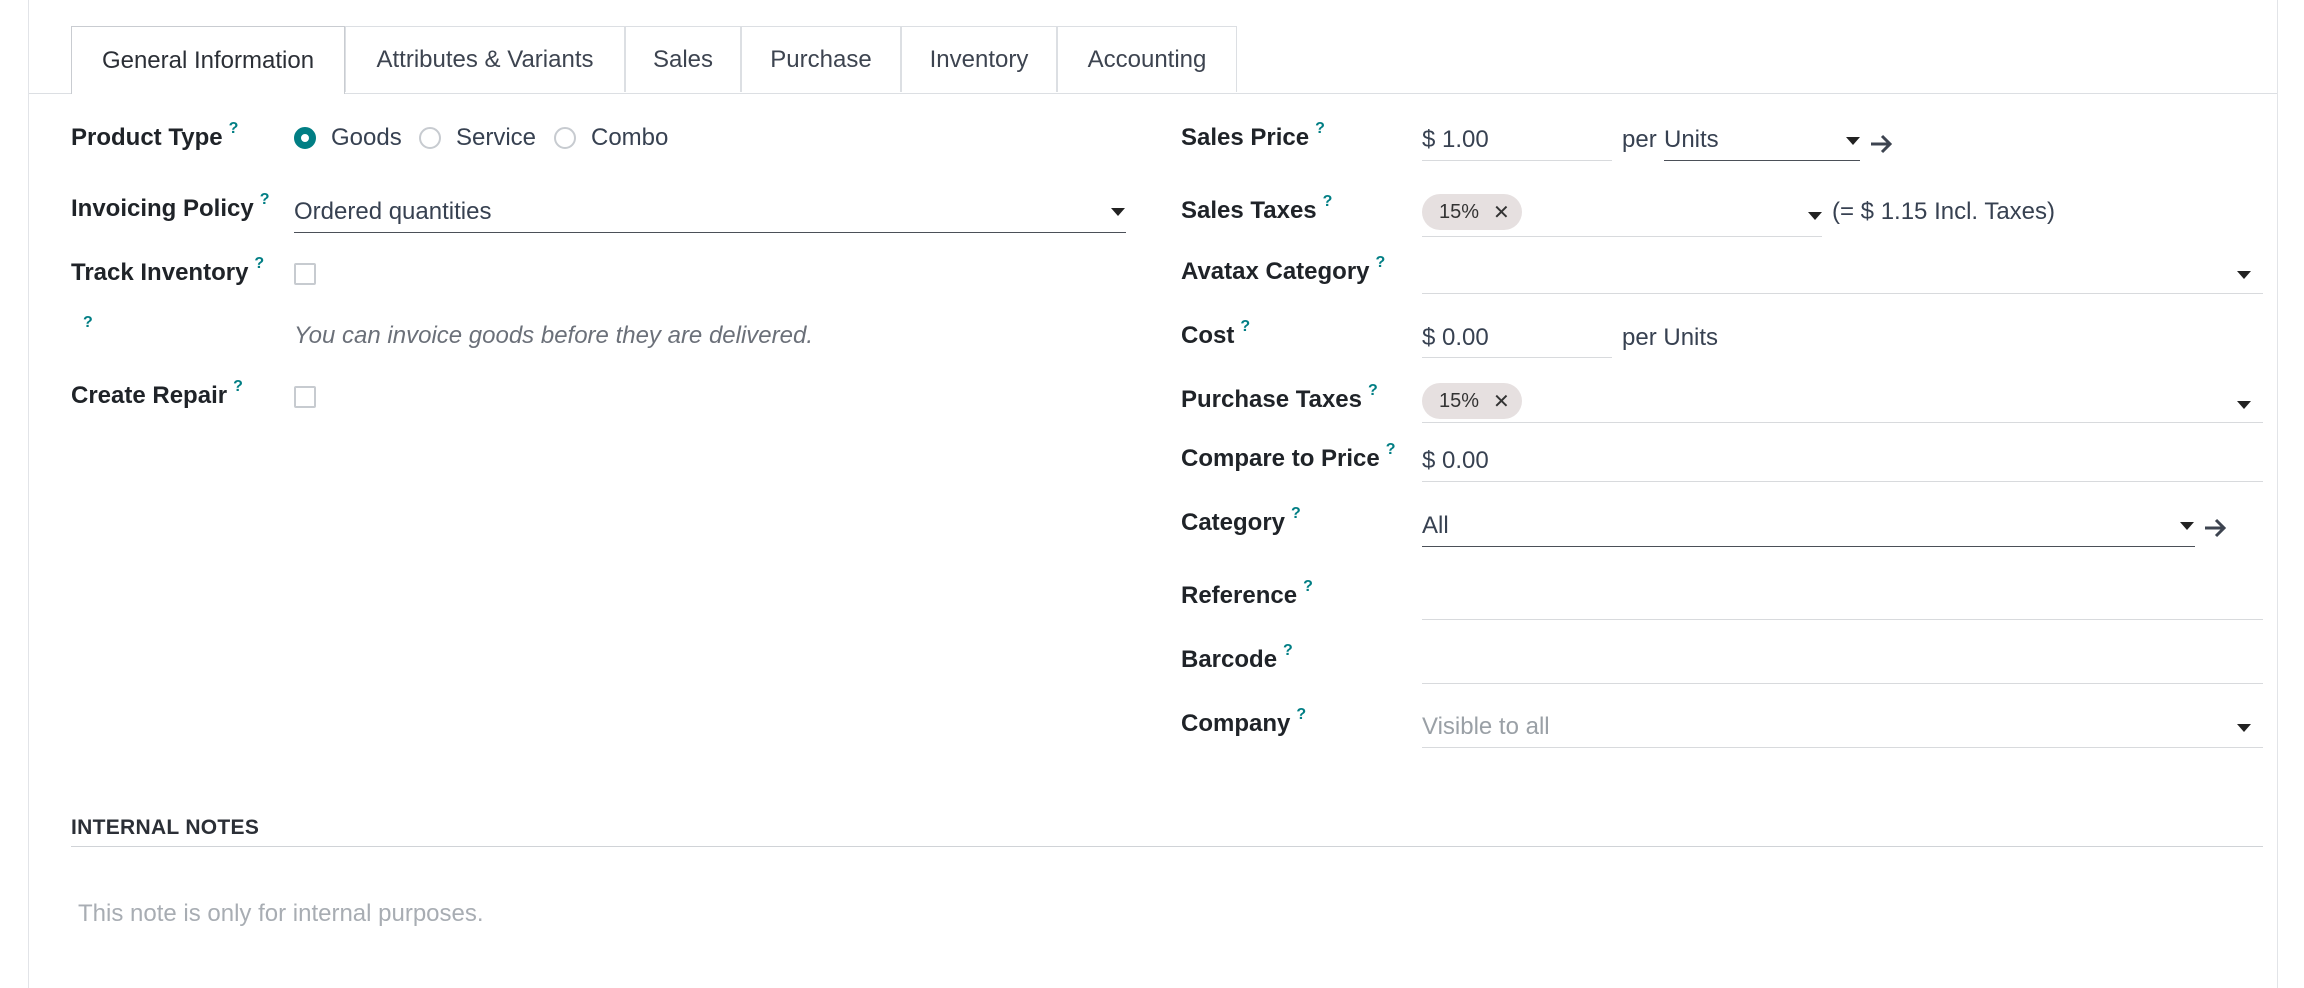 The width and height of the screenshot is (2304, 988). What do you see at coordinates (165, 827) in the screenshot?
I see `internal-notes-title: INTERNAL NOTES` at bounding box center [165, 827].